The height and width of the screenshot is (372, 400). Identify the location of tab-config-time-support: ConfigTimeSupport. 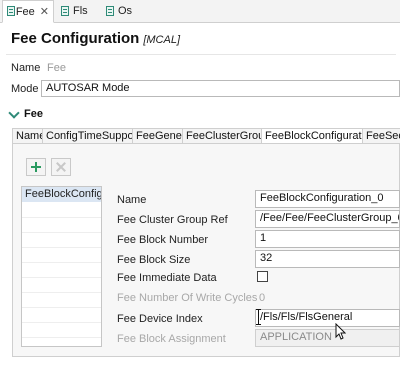
(87, 136).